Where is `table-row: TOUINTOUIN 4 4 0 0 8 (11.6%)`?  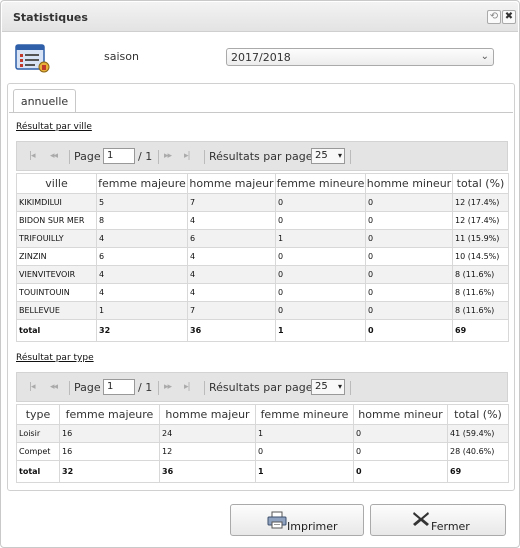
table-row: TOUINTOUIN 4 4 0 0 8 (11.6%) is located at coordinates (262, 292).